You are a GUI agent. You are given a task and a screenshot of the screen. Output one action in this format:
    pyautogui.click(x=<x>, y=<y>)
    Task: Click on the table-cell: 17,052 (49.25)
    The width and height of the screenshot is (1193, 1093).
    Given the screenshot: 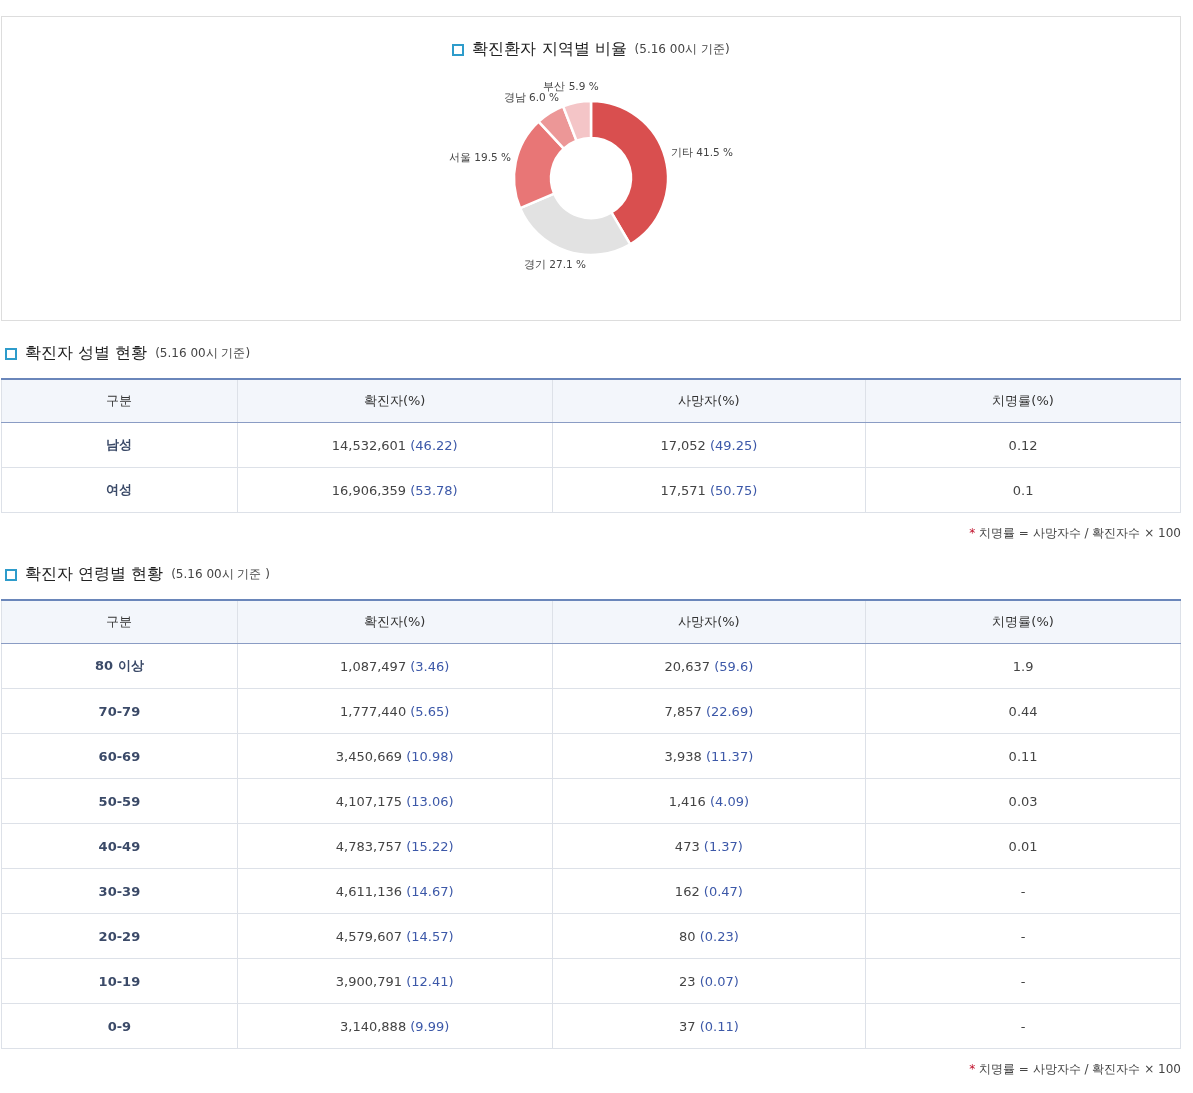 What is the action you would take?
    pyautogui.click(x=709, y=445)
    